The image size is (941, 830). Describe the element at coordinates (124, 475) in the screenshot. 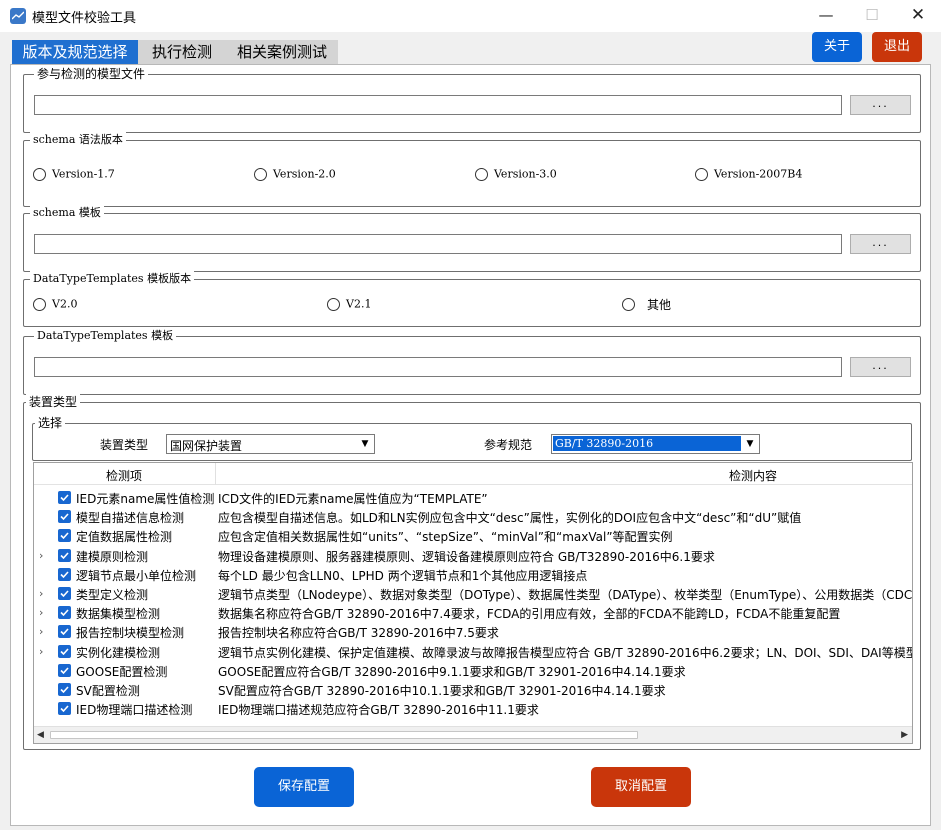

I see `column-header-item: 检测项` at that location.